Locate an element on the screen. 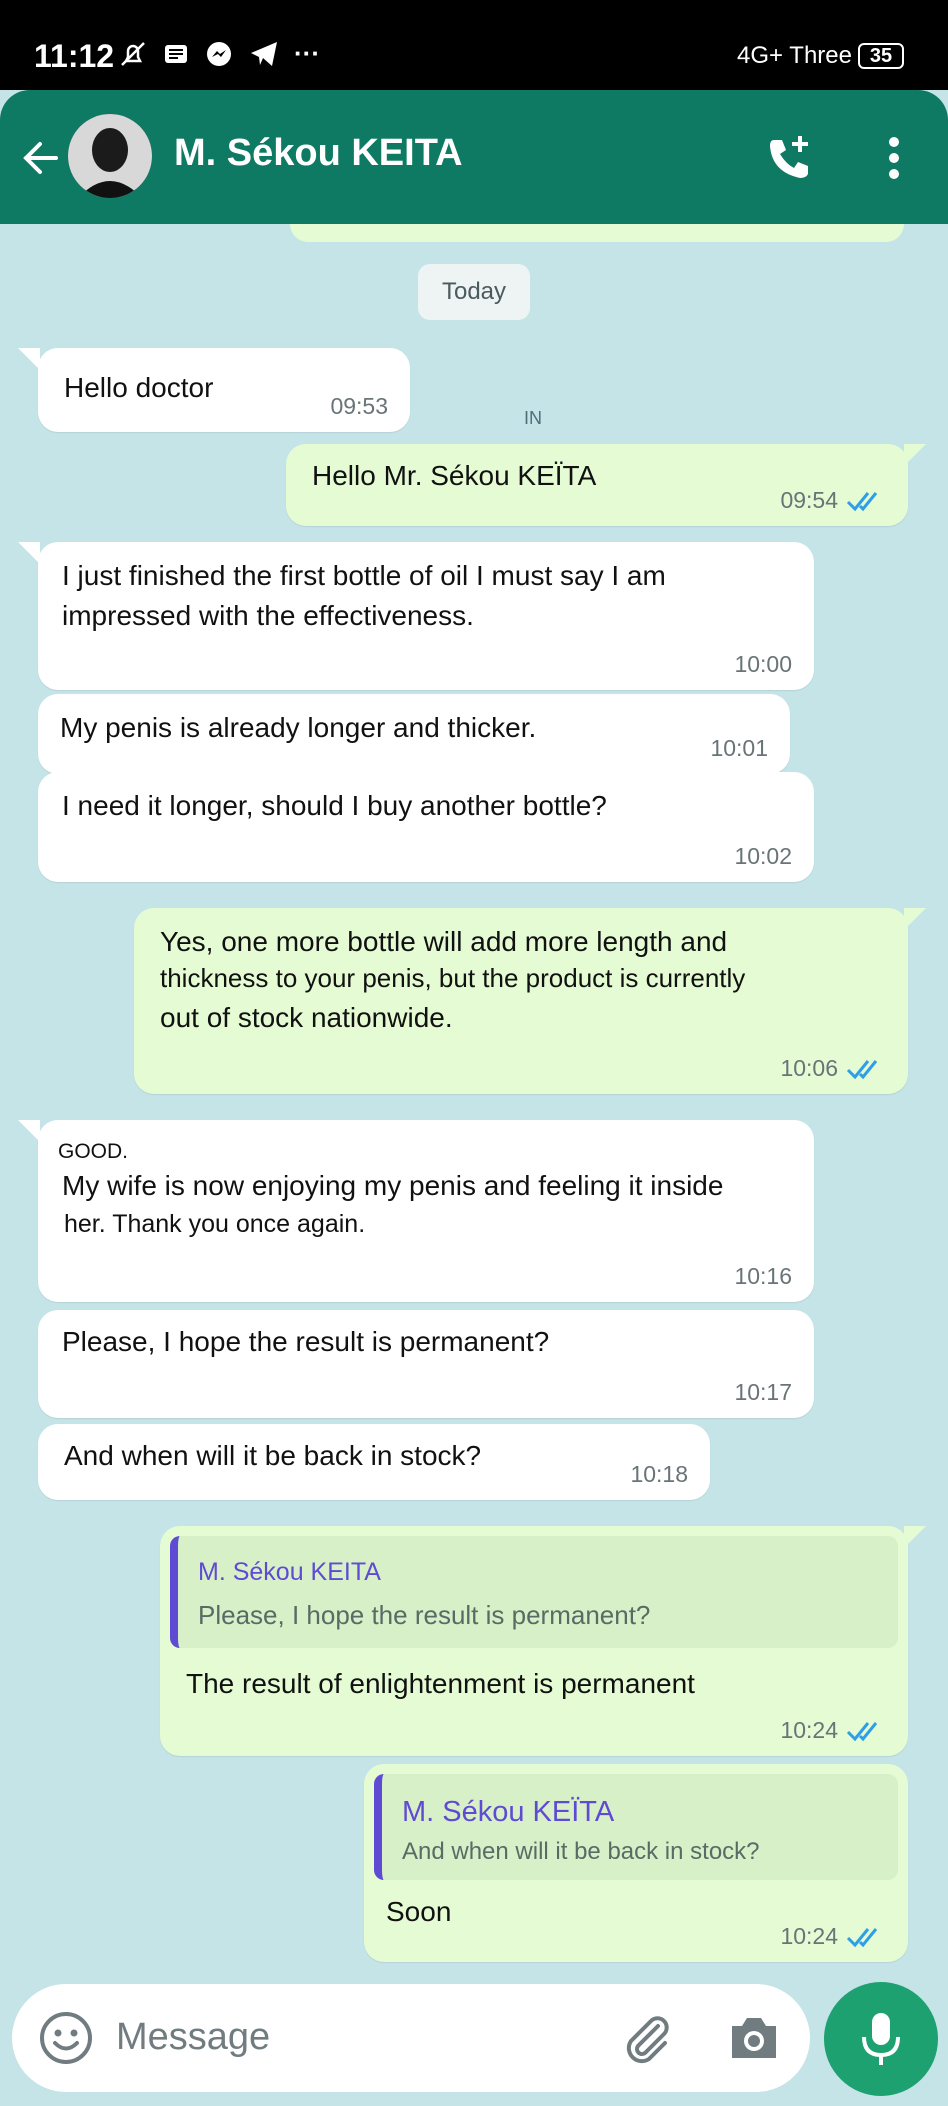  message-text-line-3: out of stock nationwide. is located at coordinates (306, 1017).